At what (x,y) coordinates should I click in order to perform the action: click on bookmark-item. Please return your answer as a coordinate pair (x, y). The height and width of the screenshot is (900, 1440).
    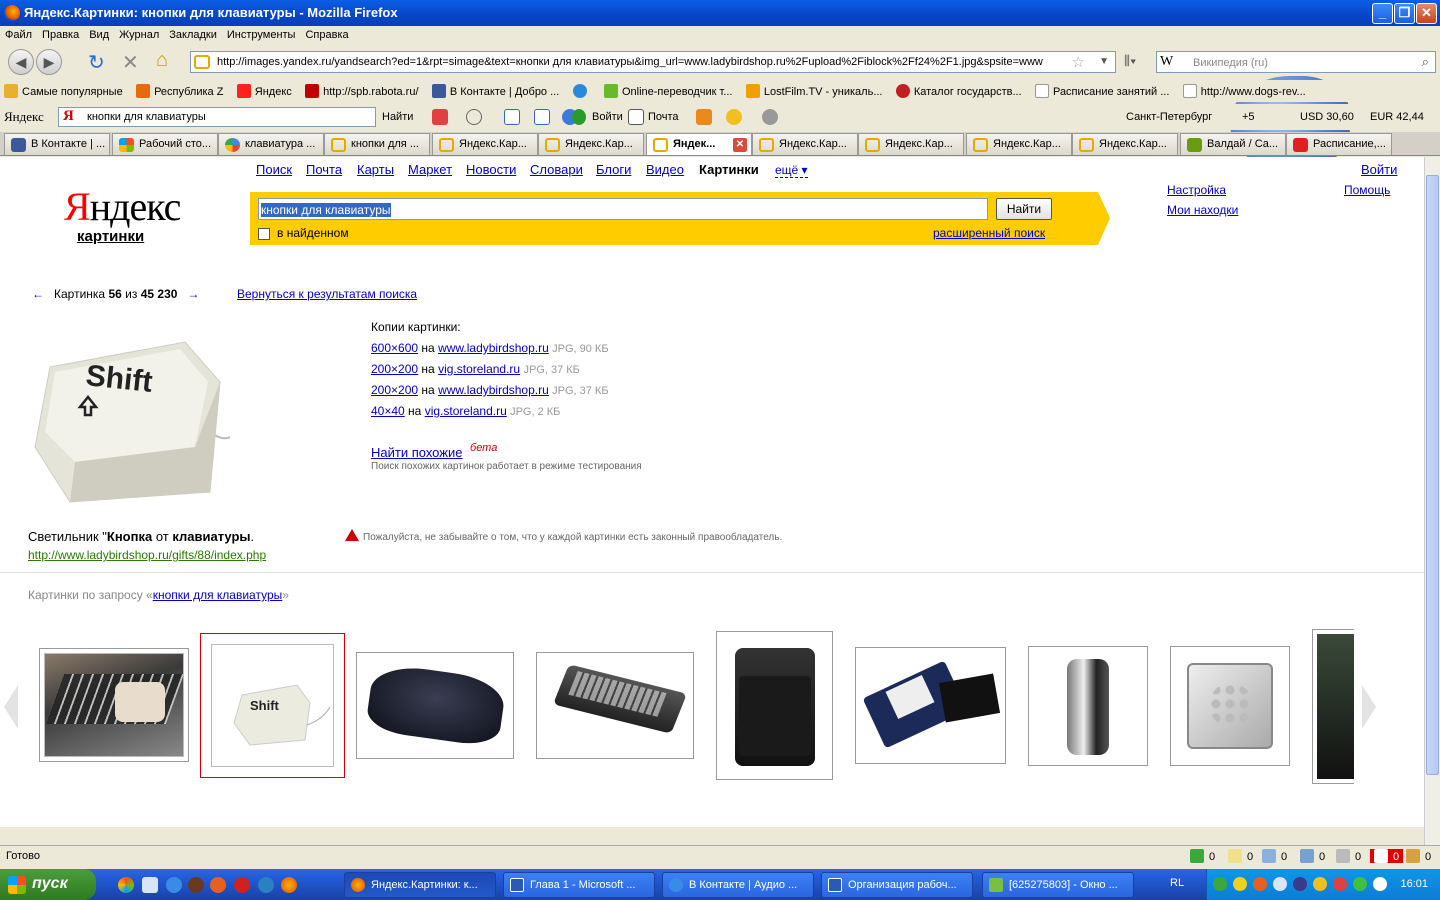
    Looking at the image, I should click on (583, 89).